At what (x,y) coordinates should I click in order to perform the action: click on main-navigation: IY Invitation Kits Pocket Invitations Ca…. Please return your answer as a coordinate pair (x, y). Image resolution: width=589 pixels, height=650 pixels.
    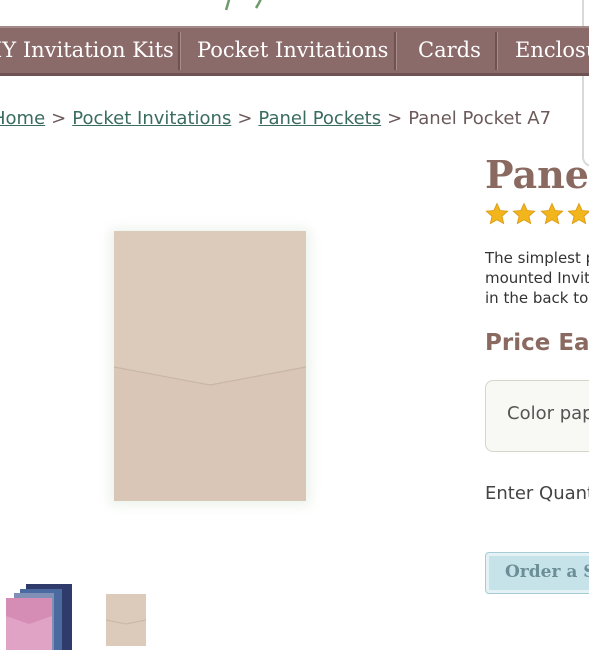
    Looking at the image, I should click on (294, 51).